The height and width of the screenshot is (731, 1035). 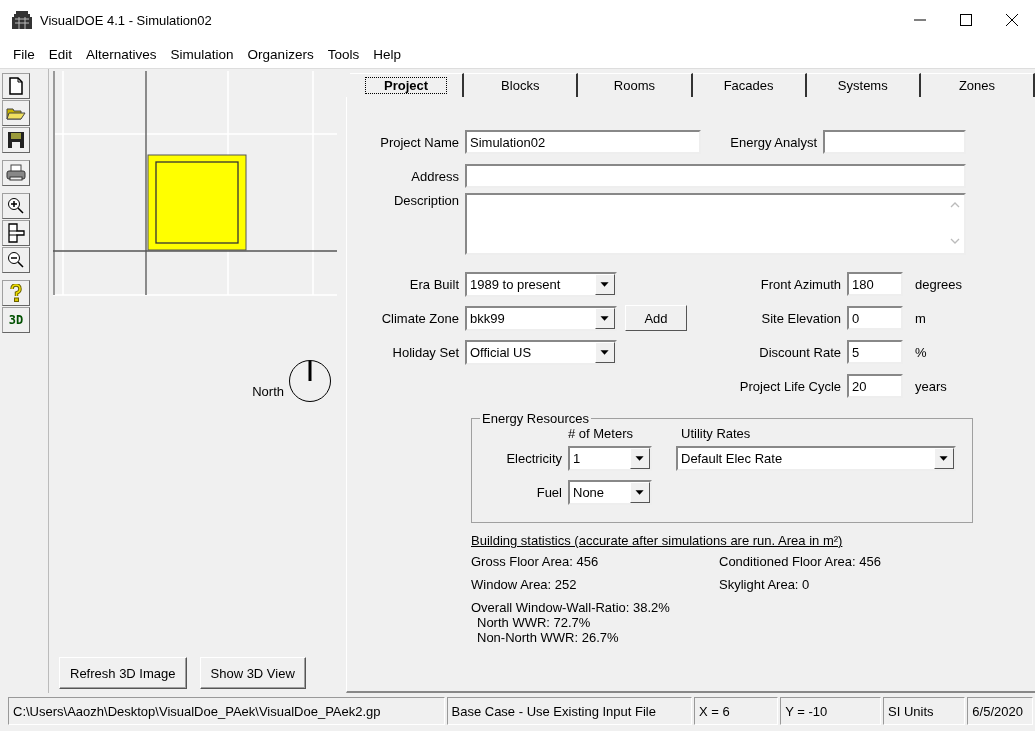 I want to click on close-icon, so click(x=1012, y=20).